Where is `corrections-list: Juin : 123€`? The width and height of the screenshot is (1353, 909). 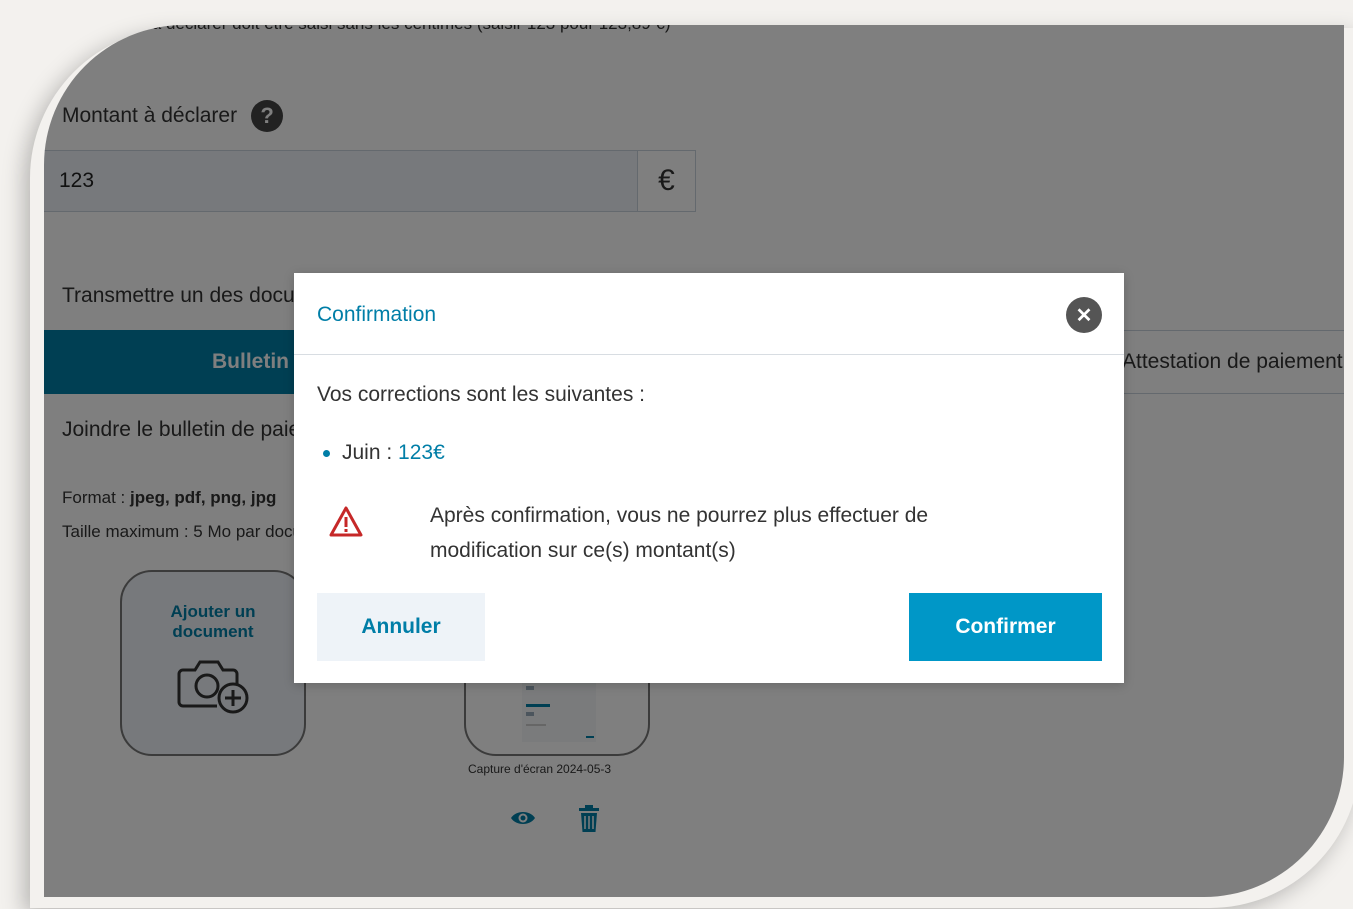
corrections-list: Juin : 123€ is located at coordinates (381, 453).